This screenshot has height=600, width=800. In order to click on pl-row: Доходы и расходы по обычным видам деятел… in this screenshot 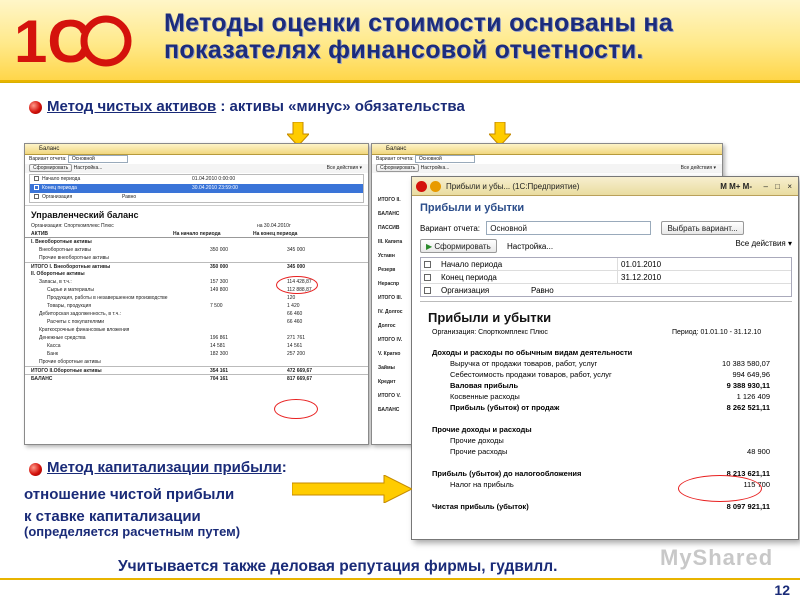, I will do `click(532, 352)`.